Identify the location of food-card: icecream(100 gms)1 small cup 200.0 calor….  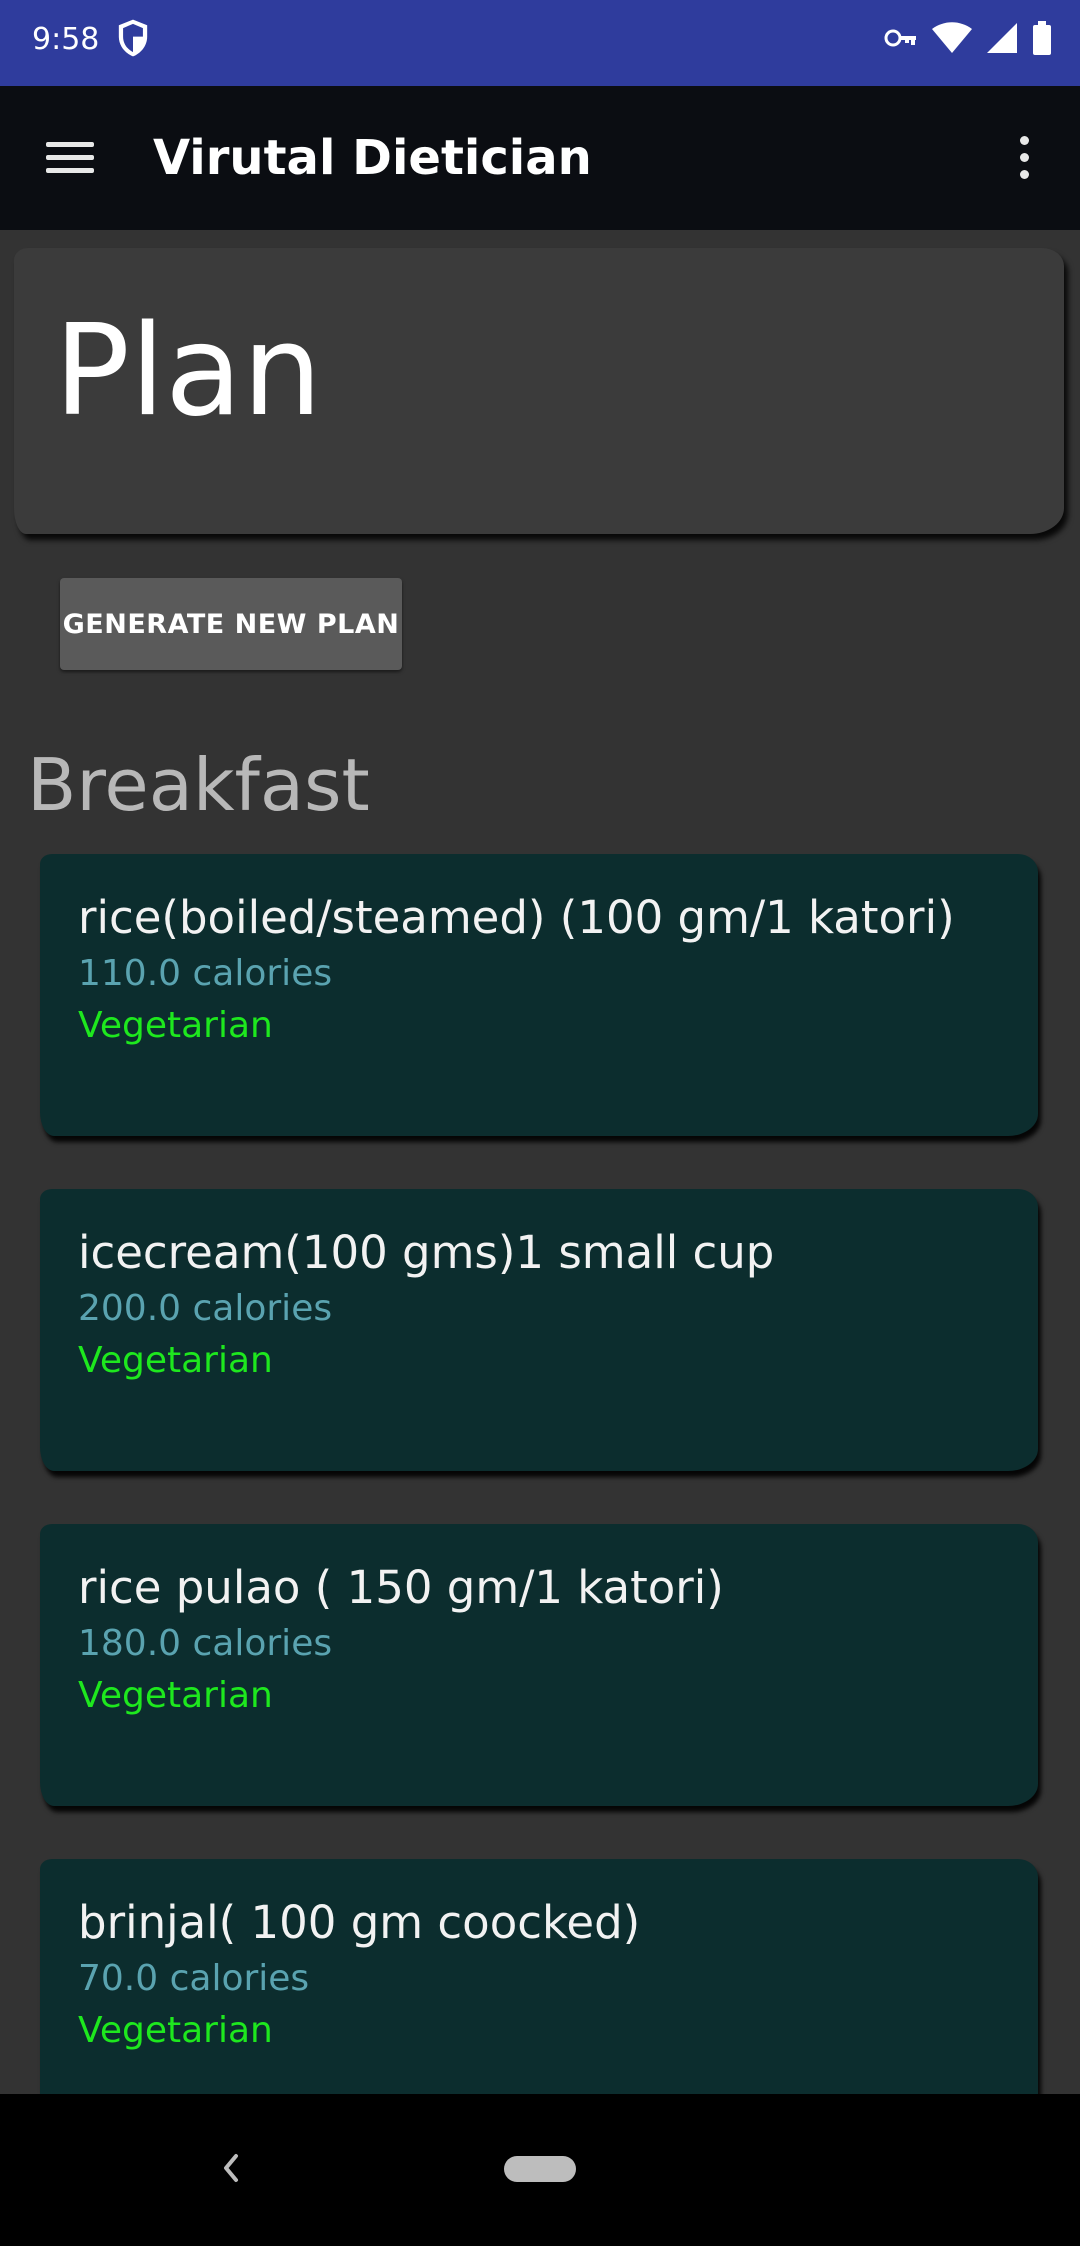
(539, 1330).